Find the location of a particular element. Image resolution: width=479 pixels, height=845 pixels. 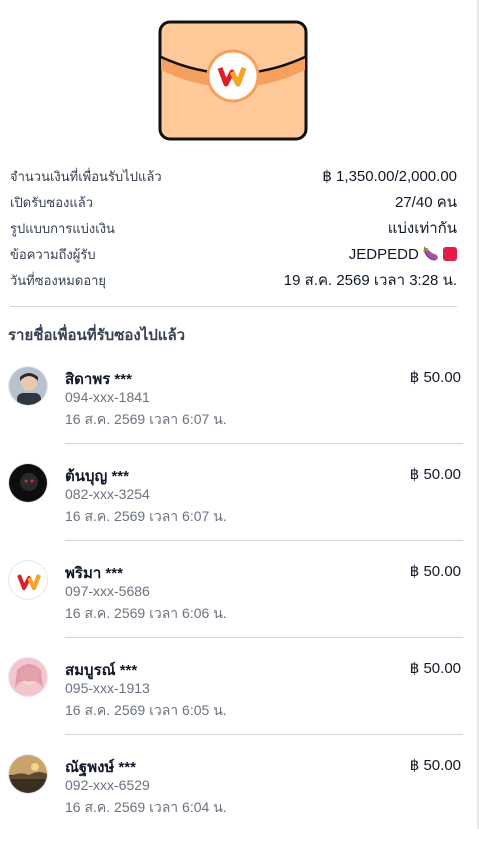

split-value: แบ่งเท่ากัน is located at coordinates (422, 228).